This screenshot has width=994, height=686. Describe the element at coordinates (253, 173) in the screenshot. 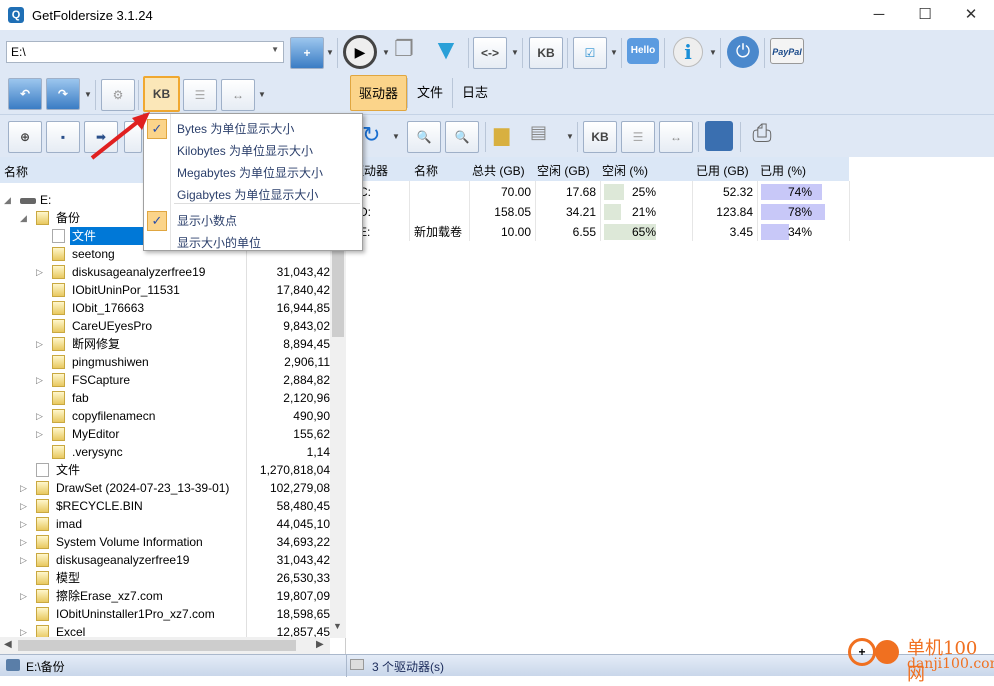

I see `menu-item: Megabytes 为单位显示大小` at that location.